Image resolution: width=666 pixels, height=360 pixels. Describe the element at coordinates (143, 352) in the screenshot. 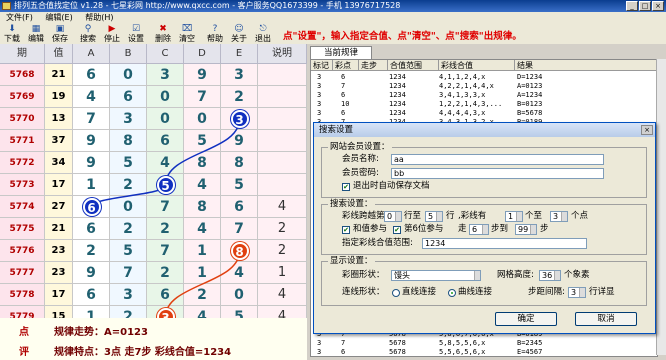

I see `pattern-feature-text: 规律特点：3点 走7步 彩线合值=1234` at that location.